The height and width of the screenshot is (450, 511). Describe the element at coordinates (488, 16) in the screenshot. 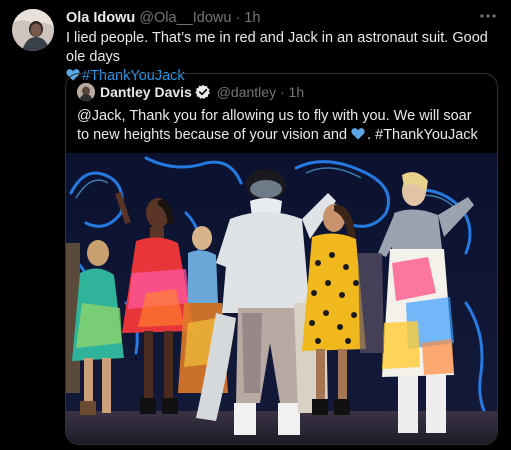

I see `more-horizontal-icon` at that location.